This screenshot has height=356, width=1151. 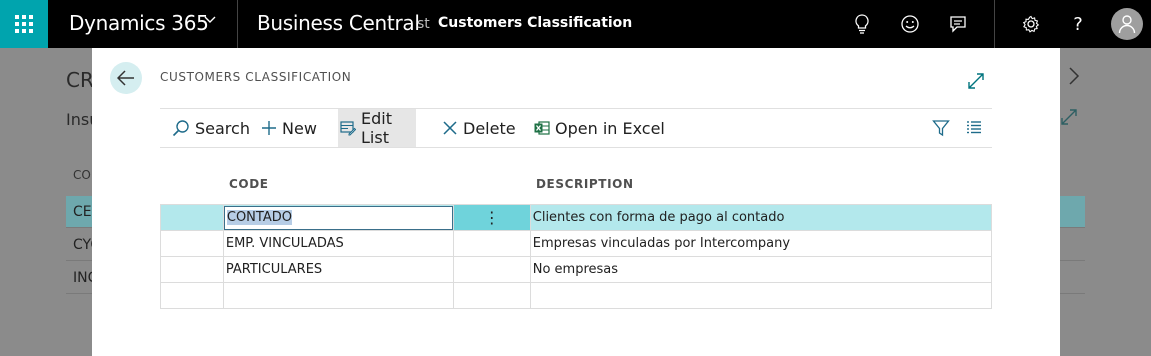 What do you see at coordinates (489, 128) in the screenshot?
I see `delete-label: Delete` at bounding box center [489, 128].